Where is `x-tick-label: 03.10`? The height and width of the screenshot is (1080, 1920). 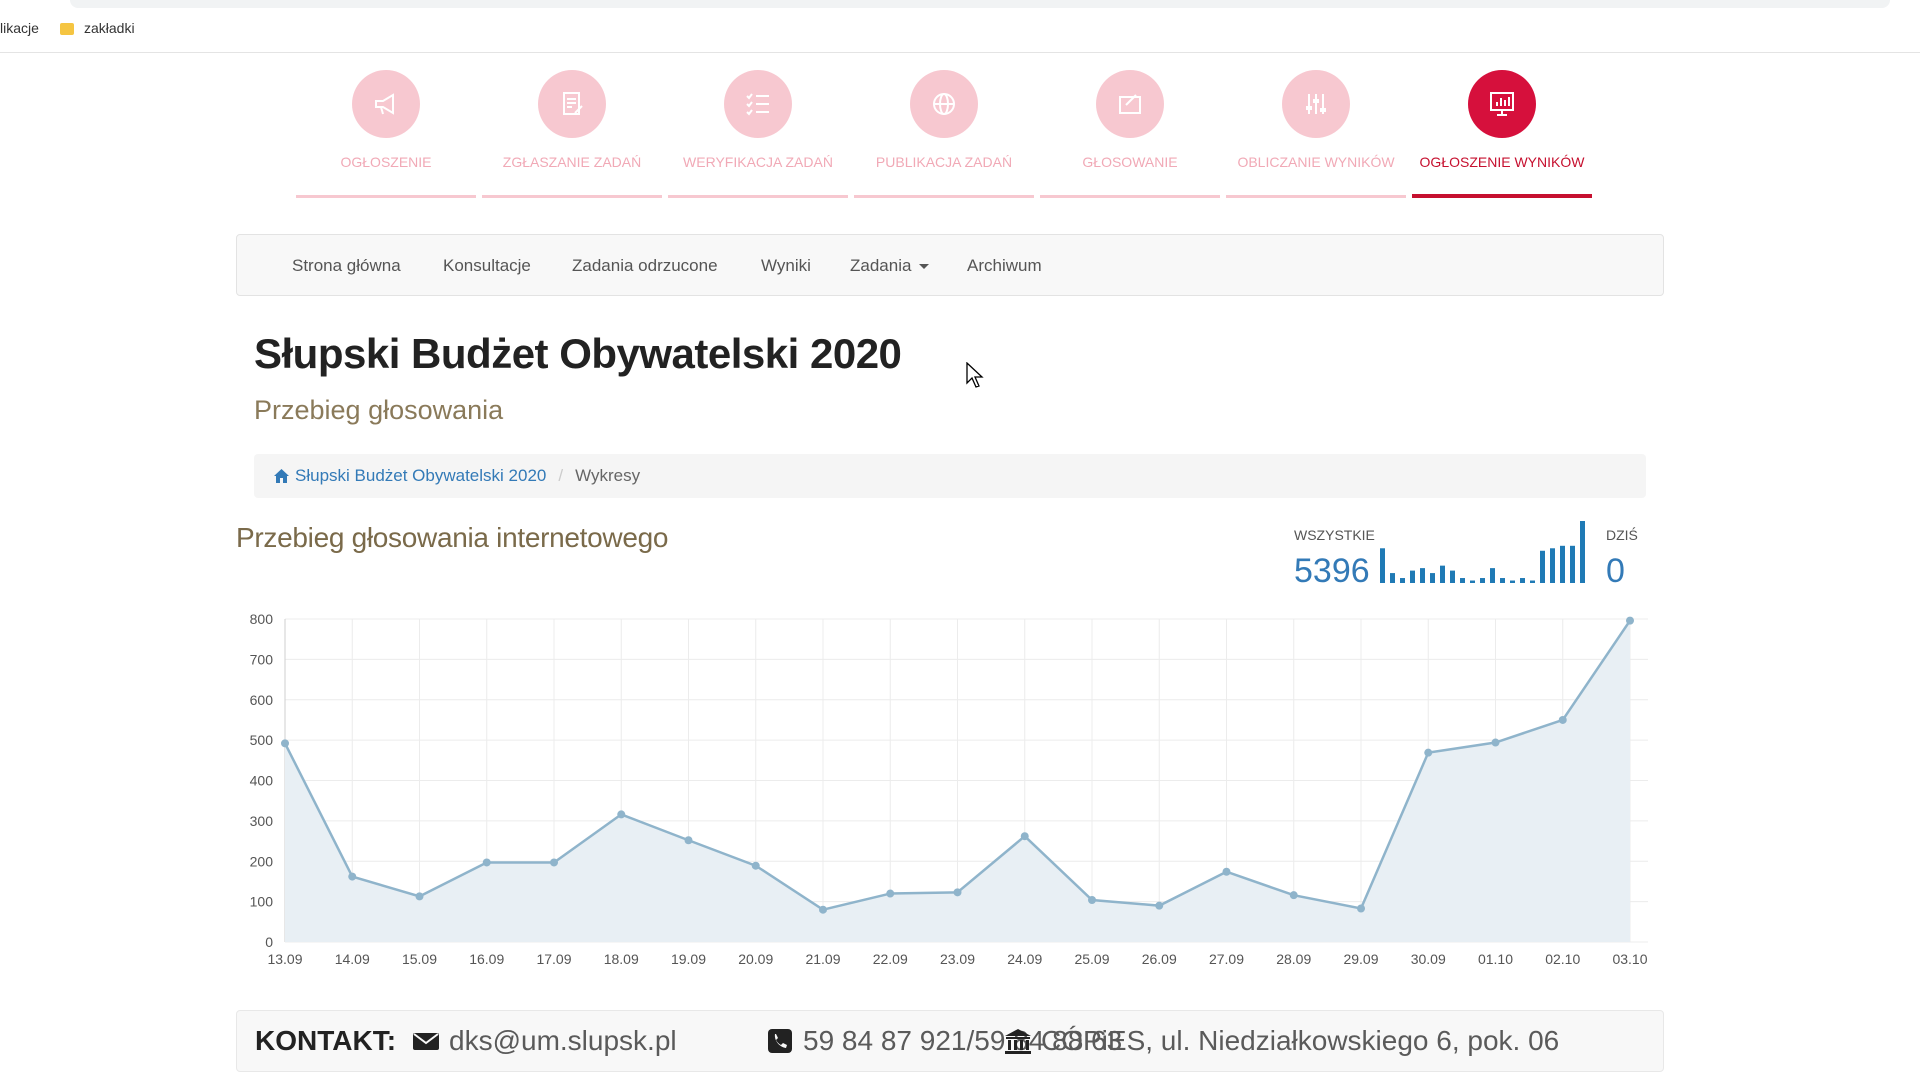 x-tick-label: 03.10 is located at coordinates (1629, 959).